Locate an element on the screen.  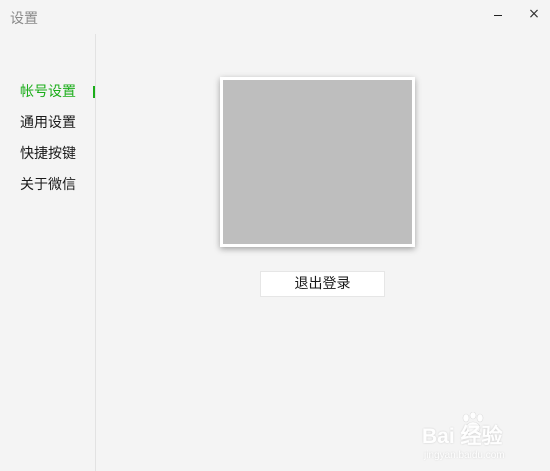
active-tab-indicator is located at coordinates (94, 92).